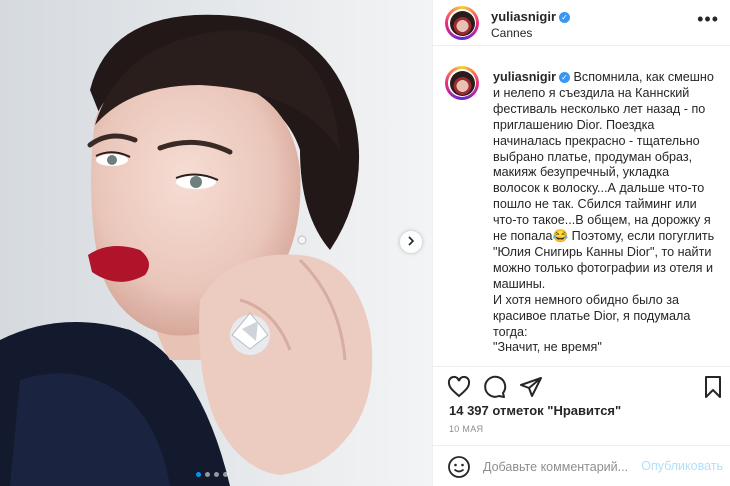  I want to click on more-icon: •••, so click(708, 19).